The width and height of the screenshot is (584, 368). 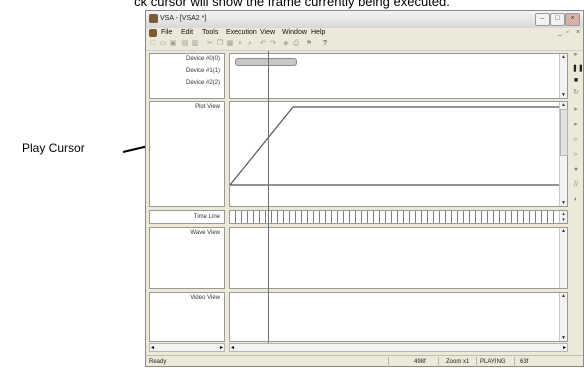 I want to click on device-label: Device #1(1), so click(x=203, y=71).